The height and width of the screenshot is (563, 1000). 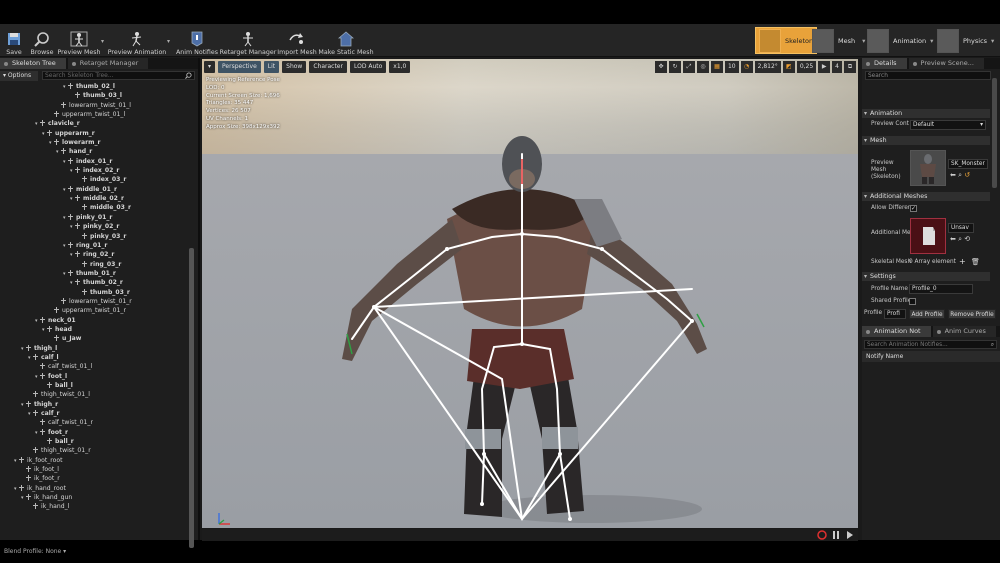 What do you see at coordinates (94, 189) in the screenshot?
I see `tree-row-middle-01-r: ▾ middle_01_r` at bounding box center [94, 189].